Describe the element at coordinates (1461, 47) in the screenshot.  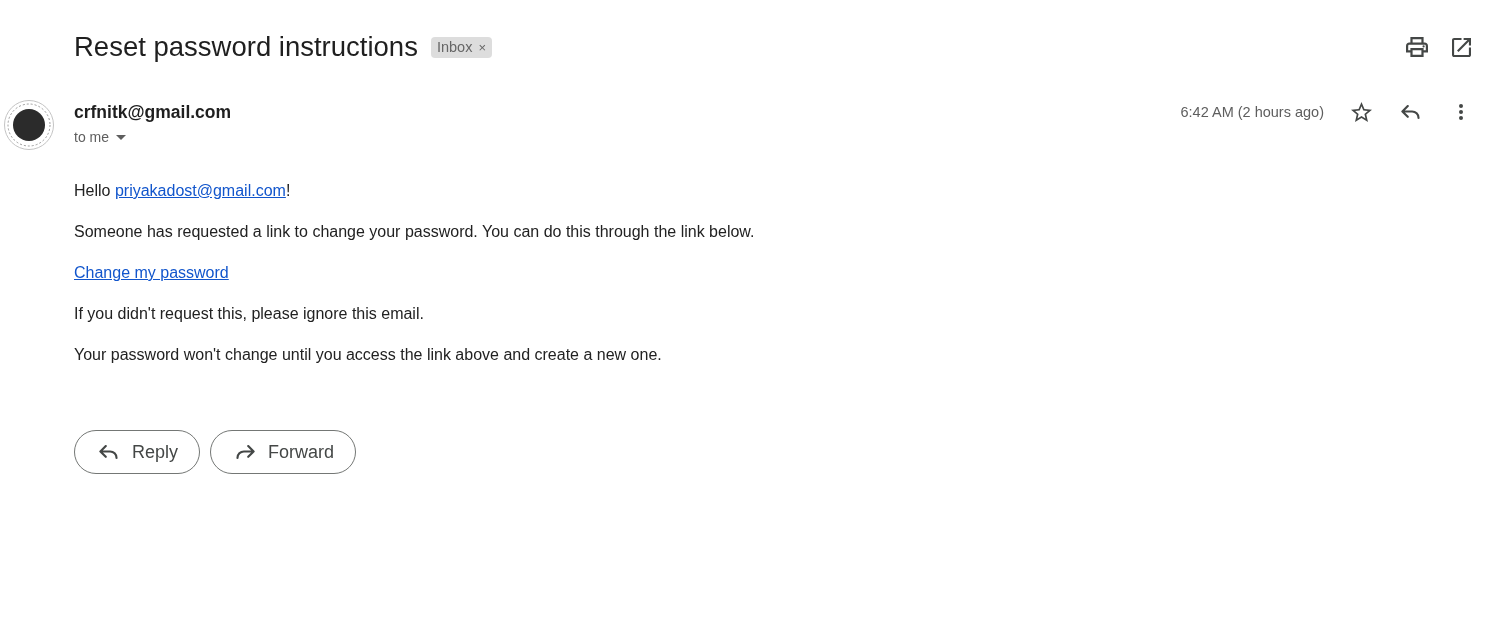
I see `open-in-new-window-icon` at that location.